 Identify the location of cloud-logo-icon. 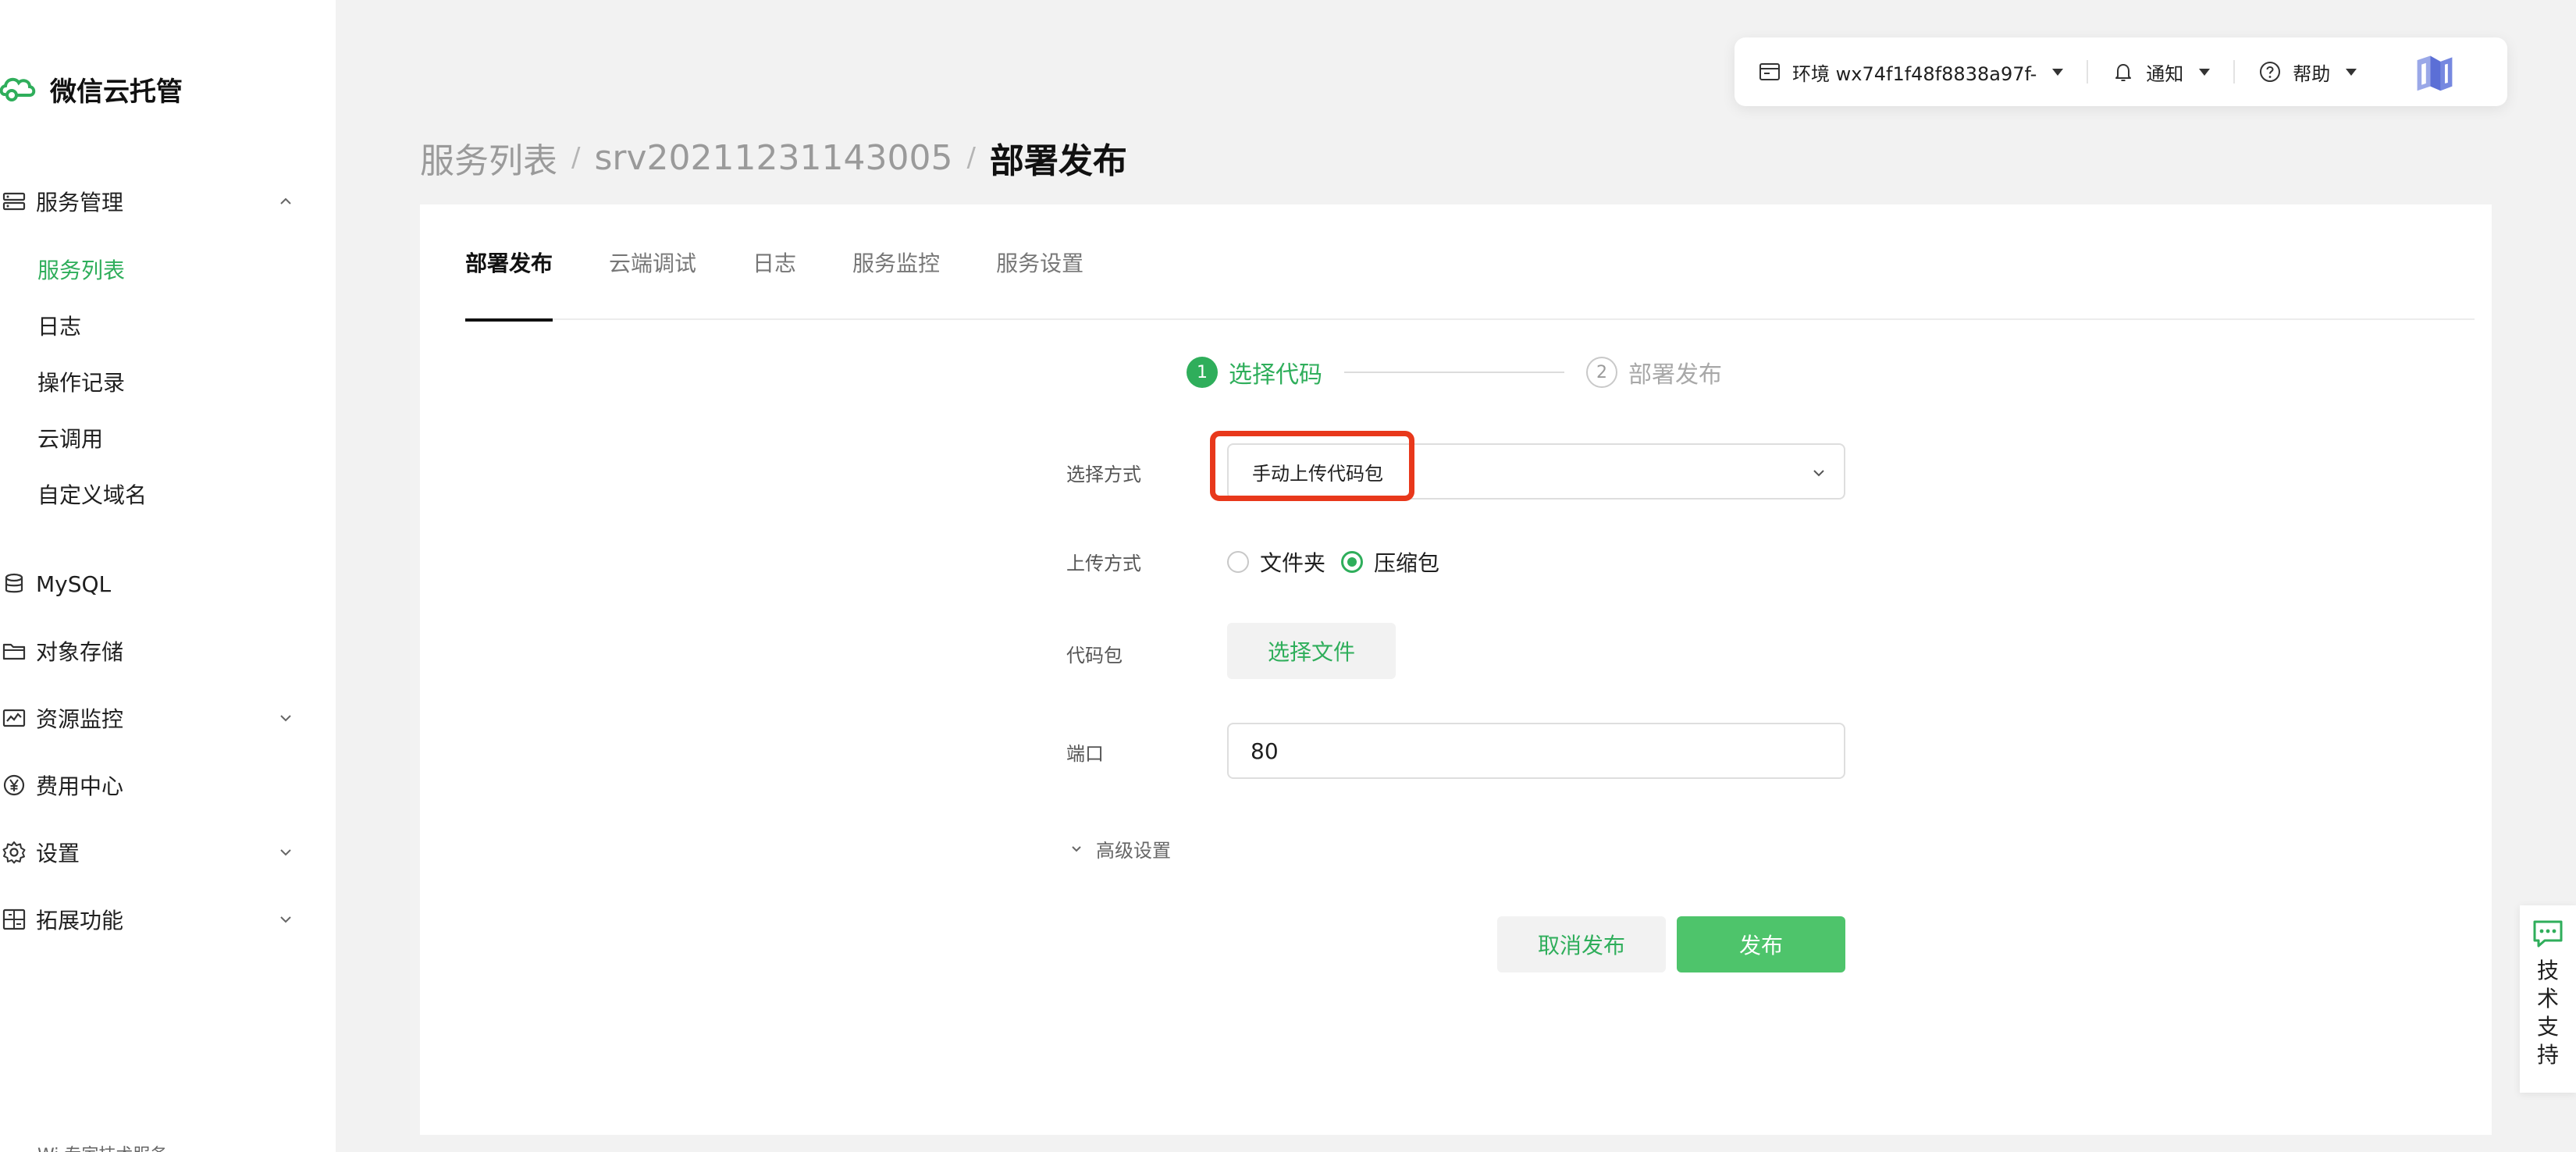
(18, 88).